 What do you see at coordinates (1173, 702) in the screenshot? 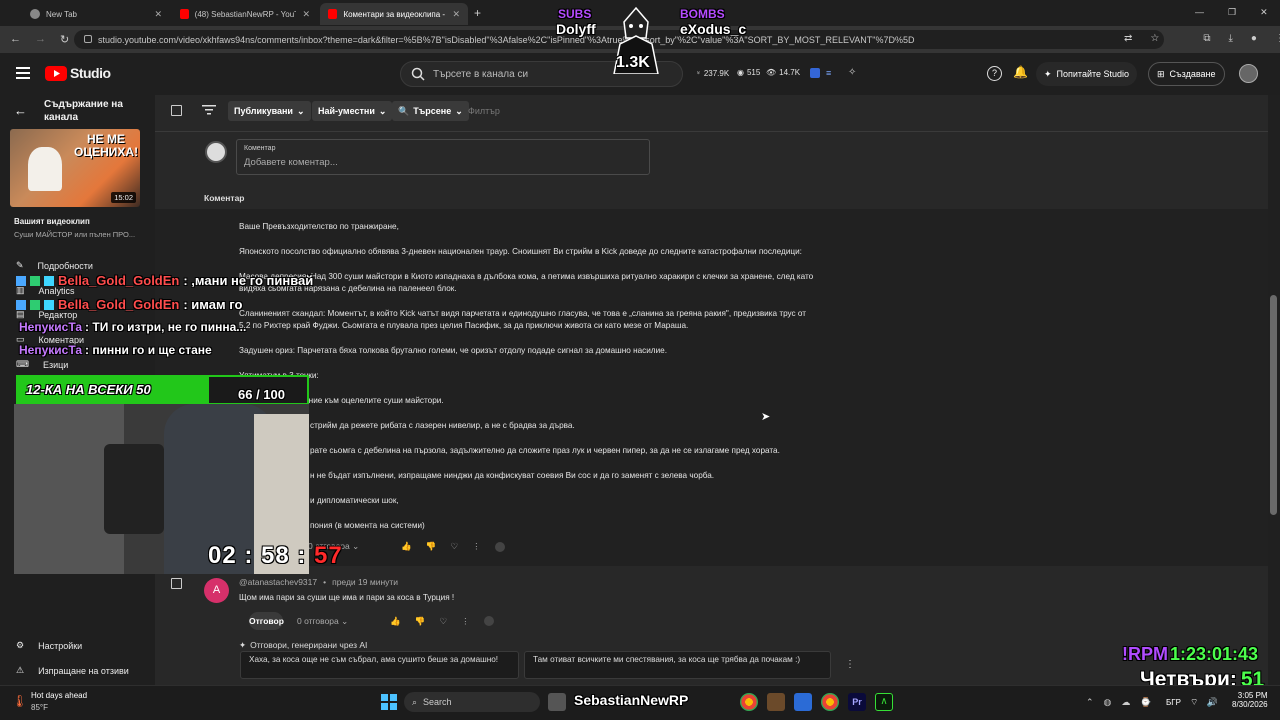
I see `language-indicator: БГР` at bounding box center [1173, 702].